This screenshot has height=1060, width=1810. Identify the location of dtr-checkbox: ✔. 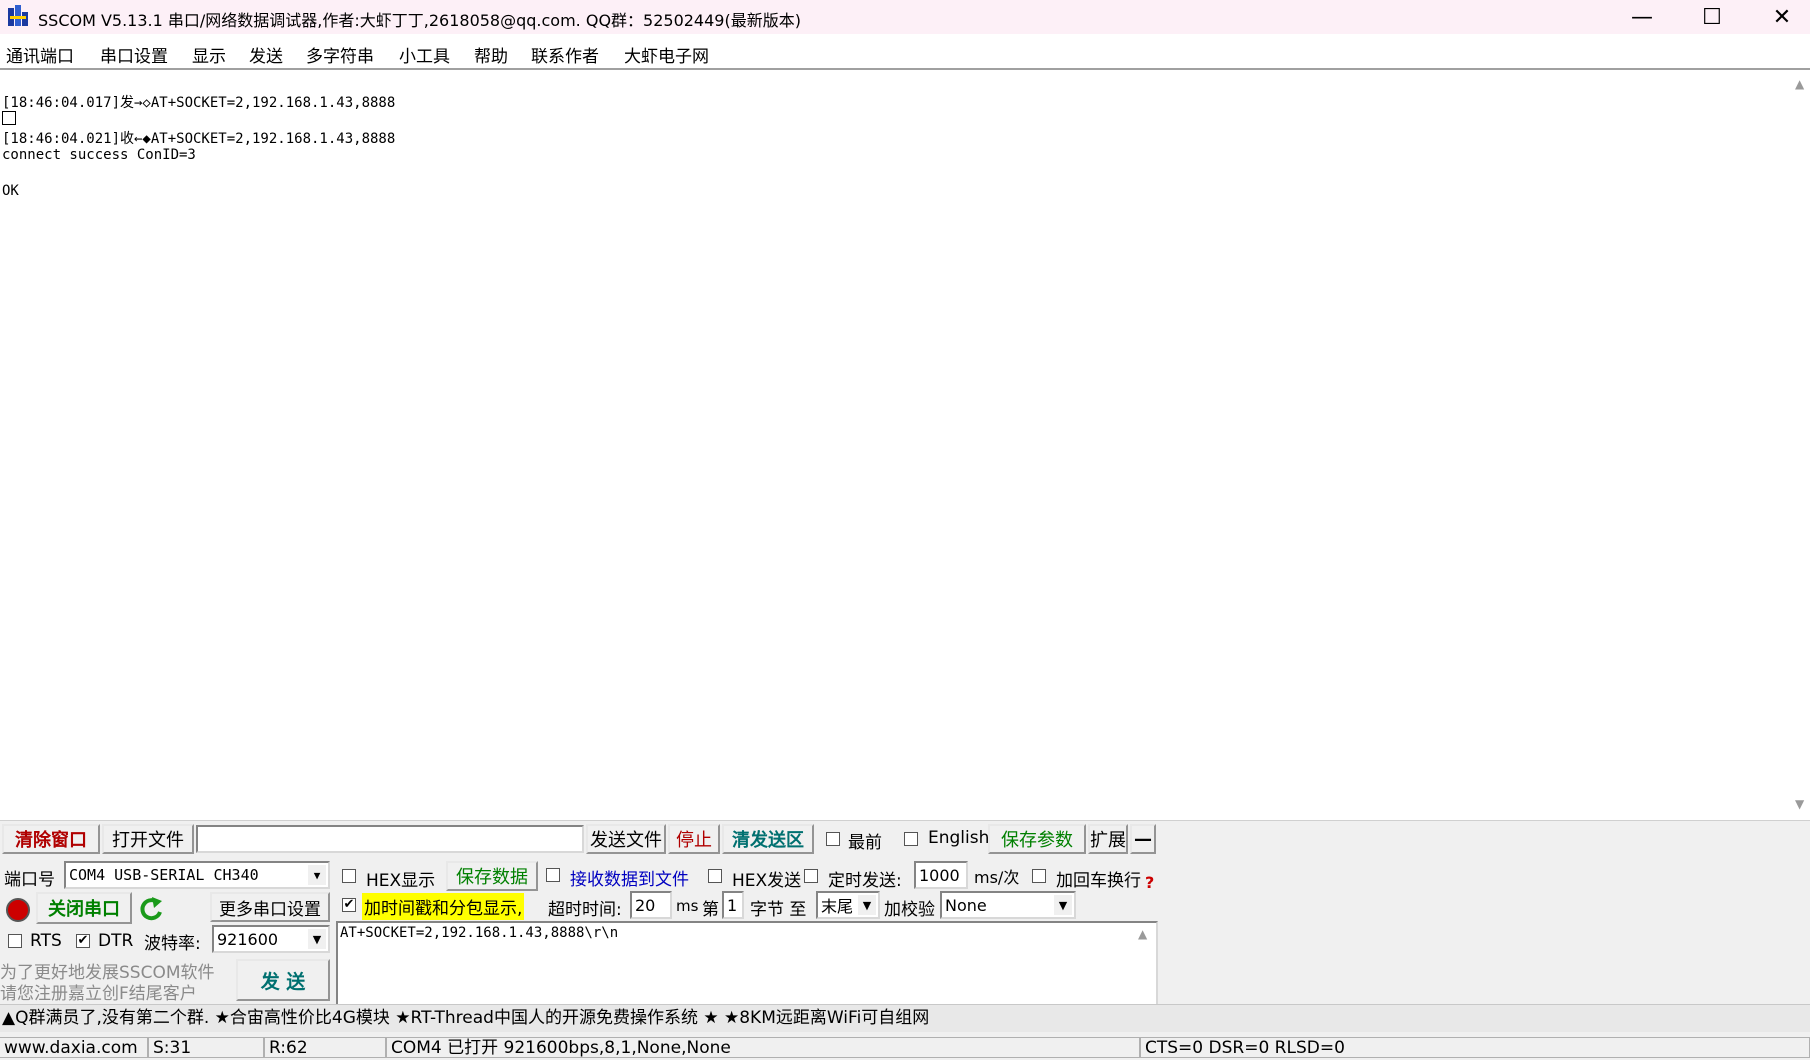
(83, 941).